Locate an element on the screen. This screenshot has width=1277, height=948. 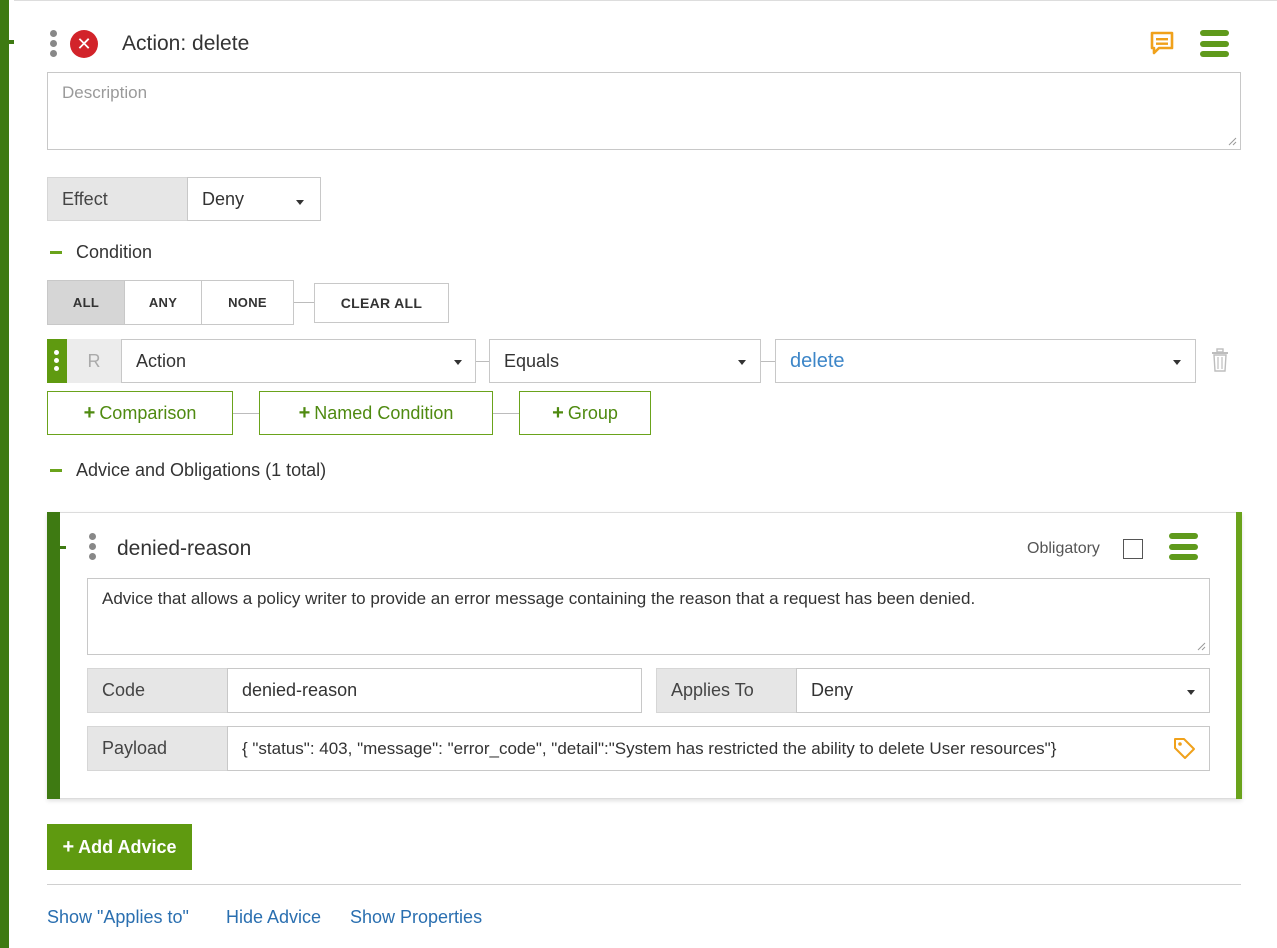
rule-title: Action: delete is located at coordinates (186, 43).